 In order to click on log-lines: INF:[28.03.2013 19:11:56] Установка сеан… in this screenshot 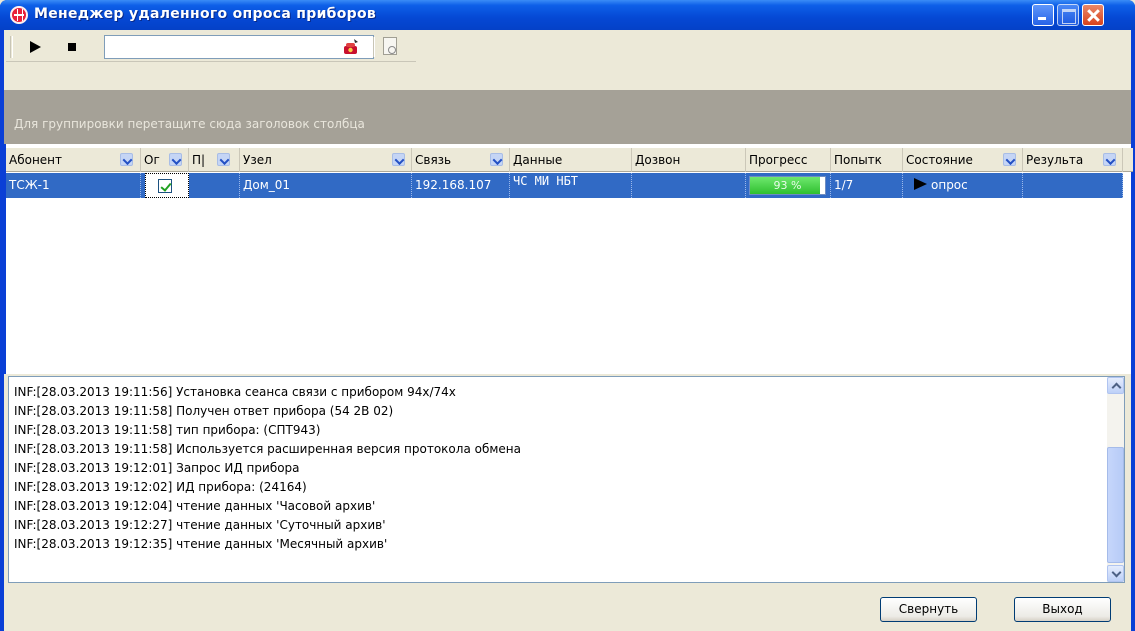, I will do `click(267, 468)`.